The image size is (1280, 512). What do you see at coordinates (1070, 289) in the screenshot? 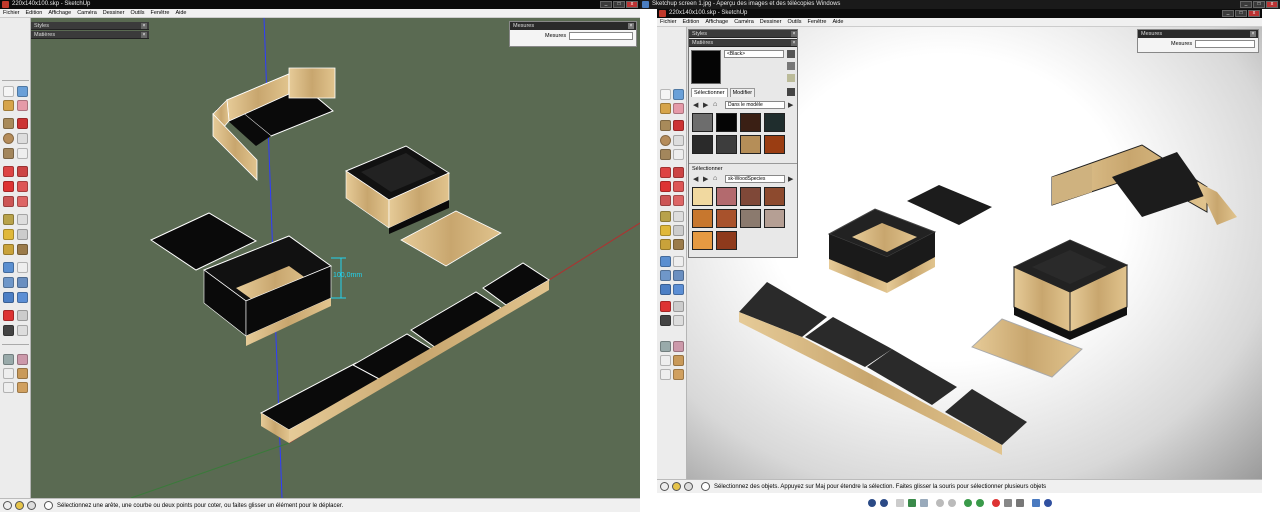
I see `open-box-front-right` at bounding box center [1070, 289].